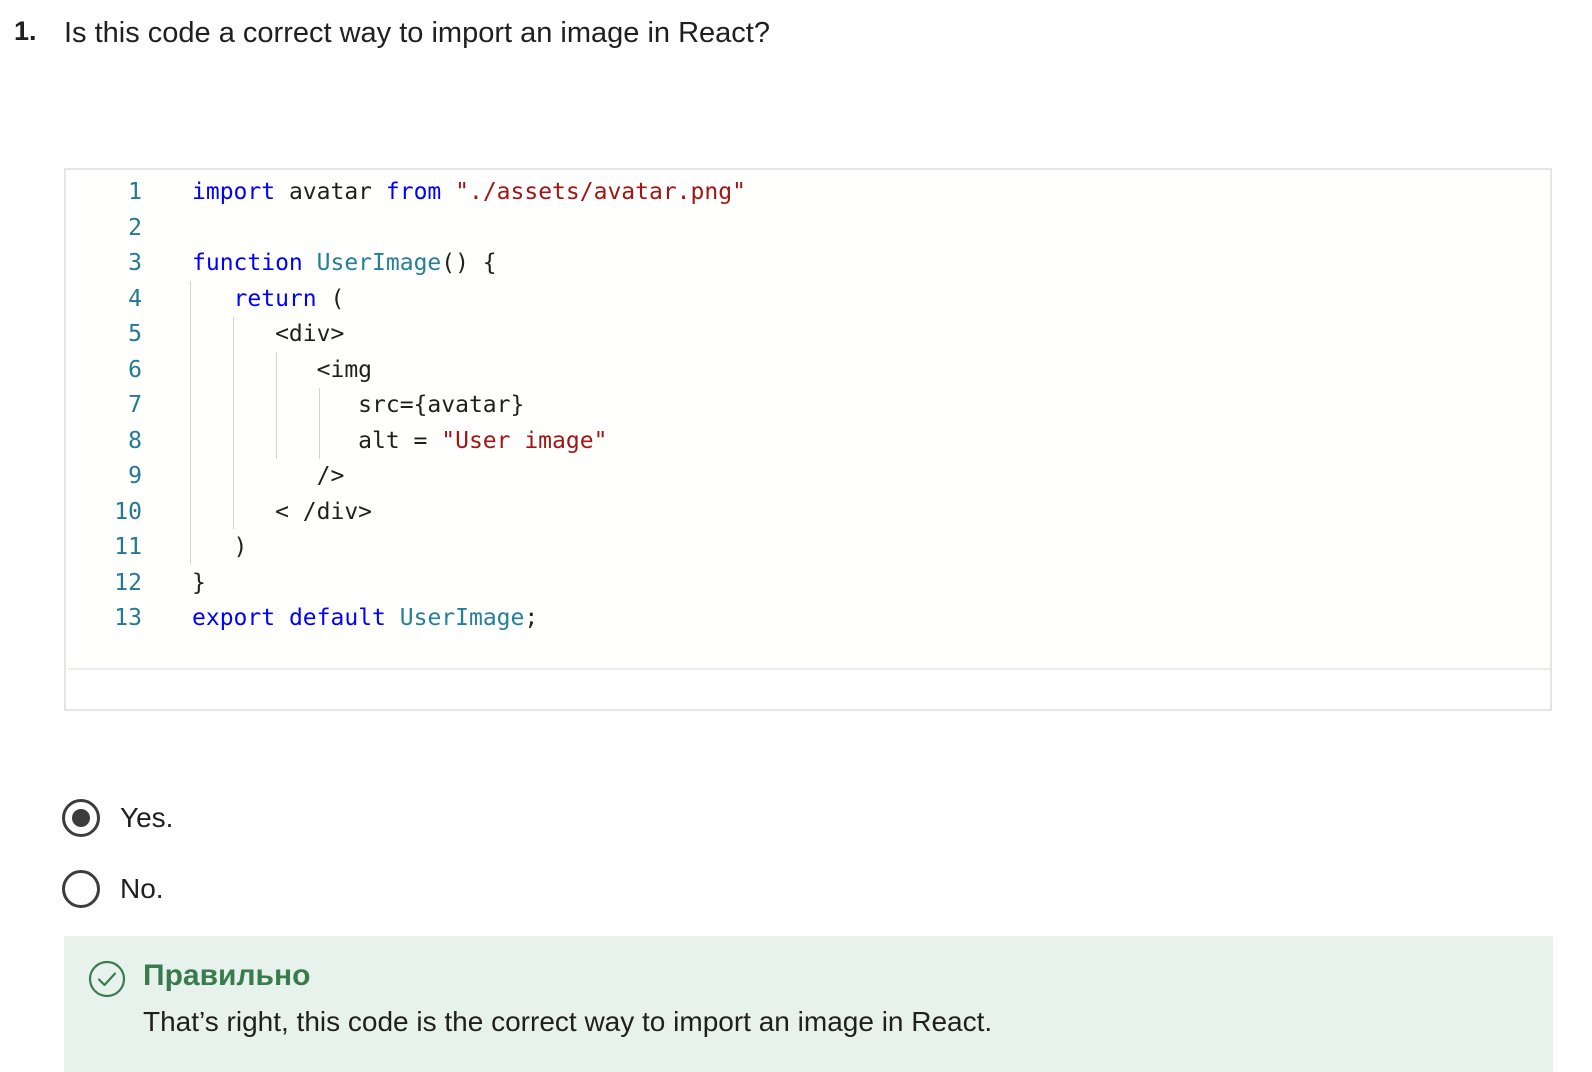  I want to click on code-token: (, so click(330, 298).